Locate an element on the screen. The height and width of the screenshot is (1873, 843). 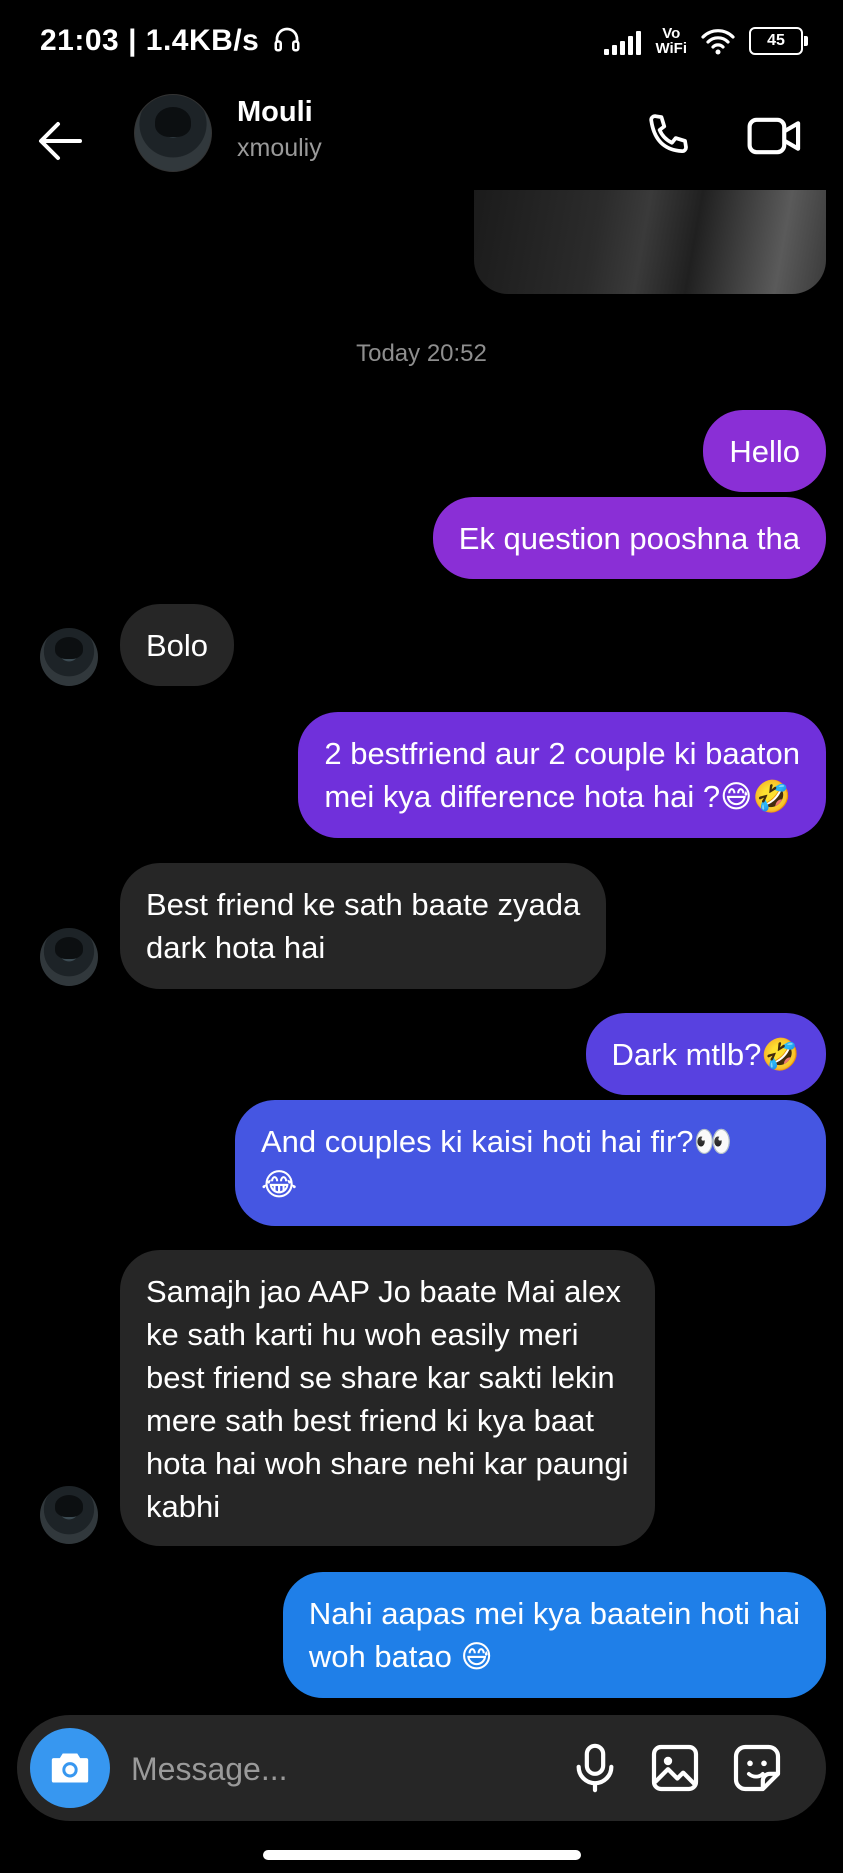
signal-icon is located at coordinates (623, 41).